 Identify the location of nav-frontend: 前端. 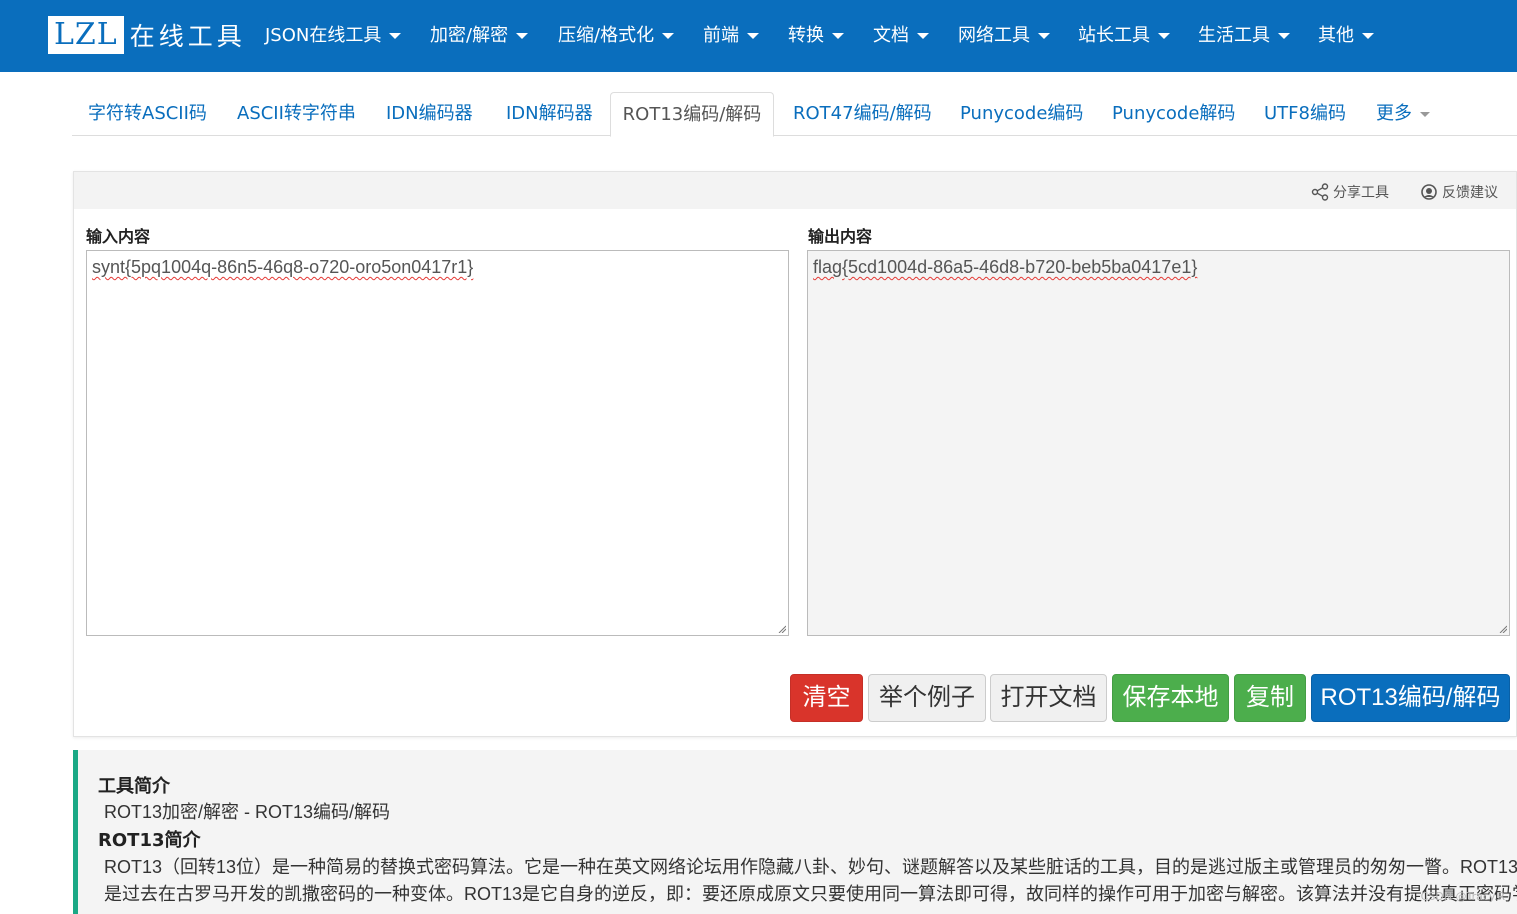
(731, 36).